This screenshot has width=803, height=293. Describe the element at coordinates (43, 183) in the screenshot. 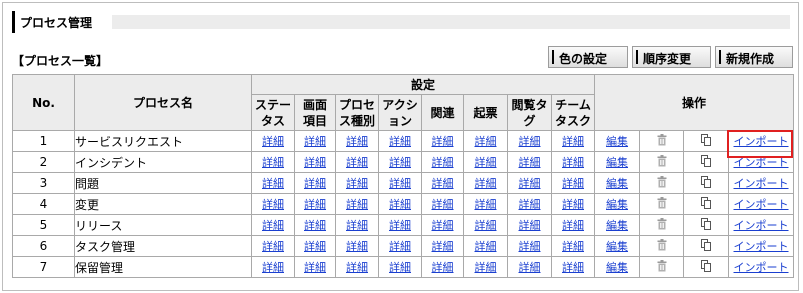

I see `row-number: 3` at that location.